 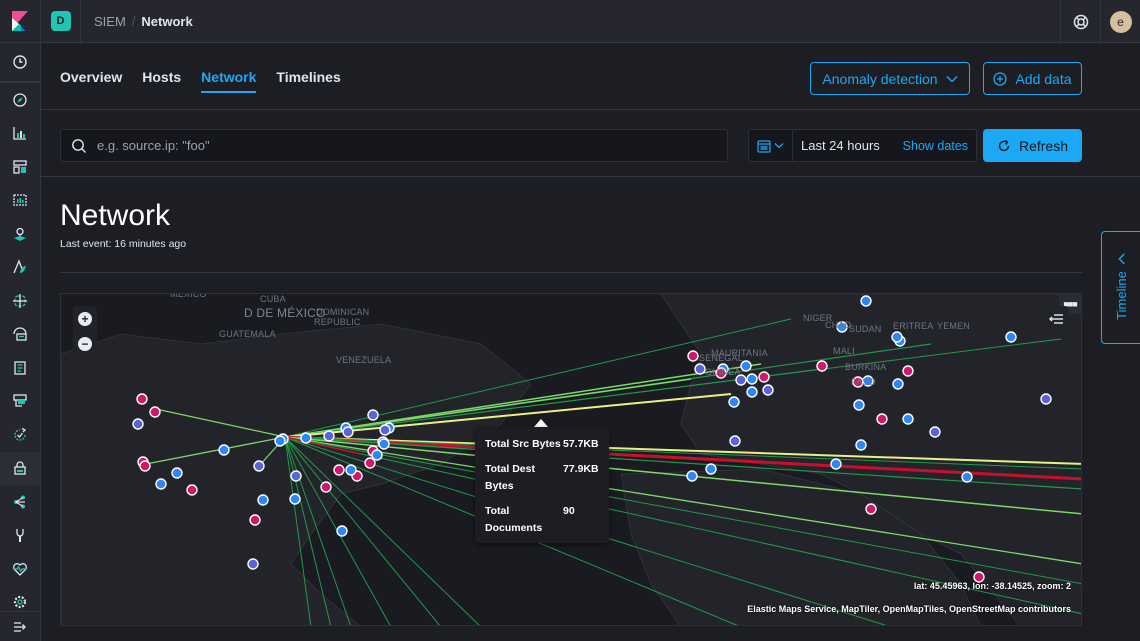 I want to click on nav-visualize, so click(x=20, y=134).